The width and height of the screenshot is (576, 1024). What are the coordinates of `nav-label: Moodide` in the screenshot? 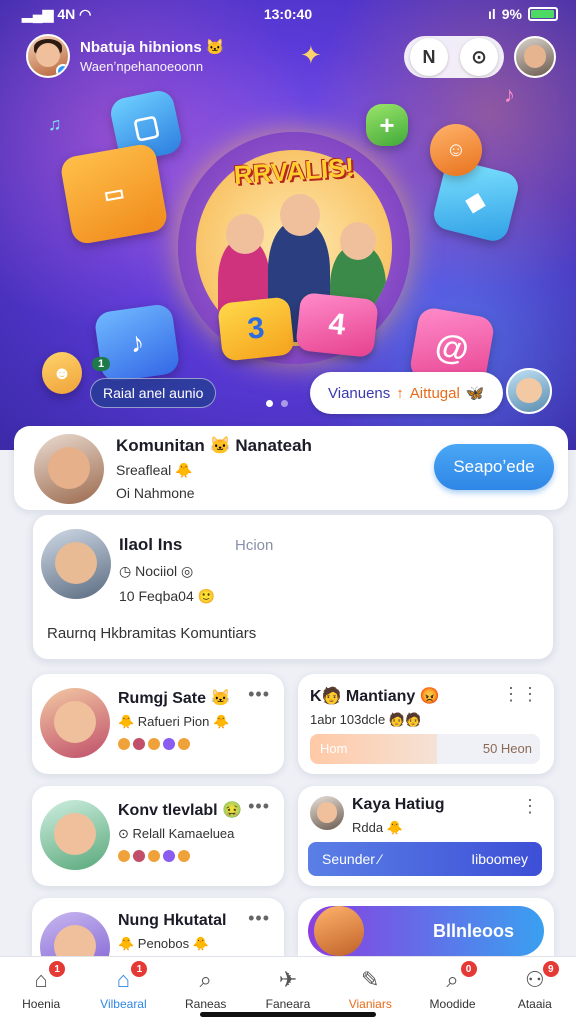 It's located at (452, 1004).